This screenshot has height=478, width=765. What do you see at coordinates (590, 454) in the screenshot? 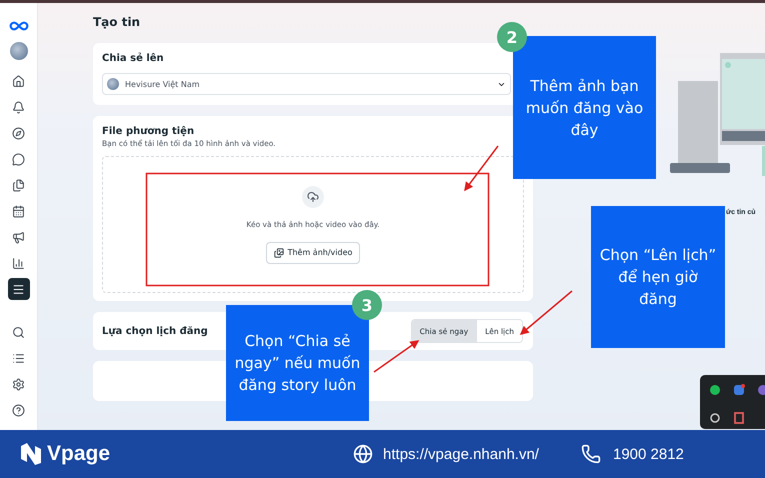
I see `phone-icon` at bounding box center [590, 454].